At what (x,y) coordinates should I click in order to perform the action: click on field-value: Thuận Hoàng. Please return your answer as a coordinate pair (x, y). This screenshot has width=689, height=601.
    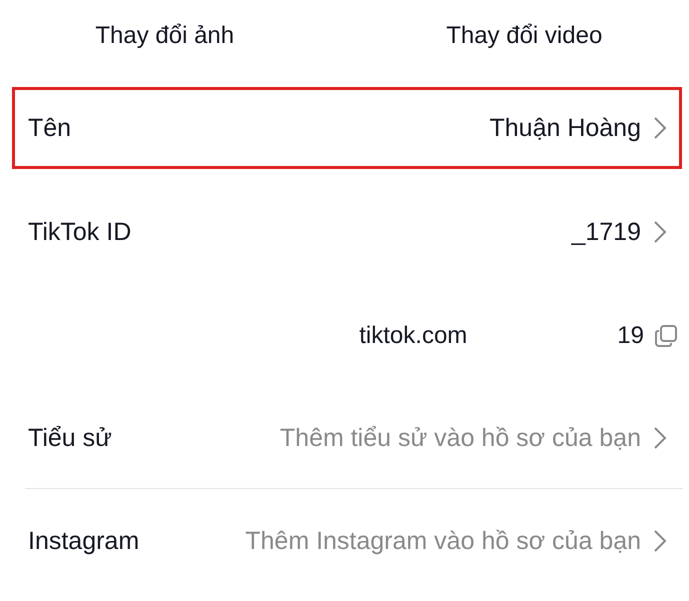
    Looking at the image, I should click on (565, 128).